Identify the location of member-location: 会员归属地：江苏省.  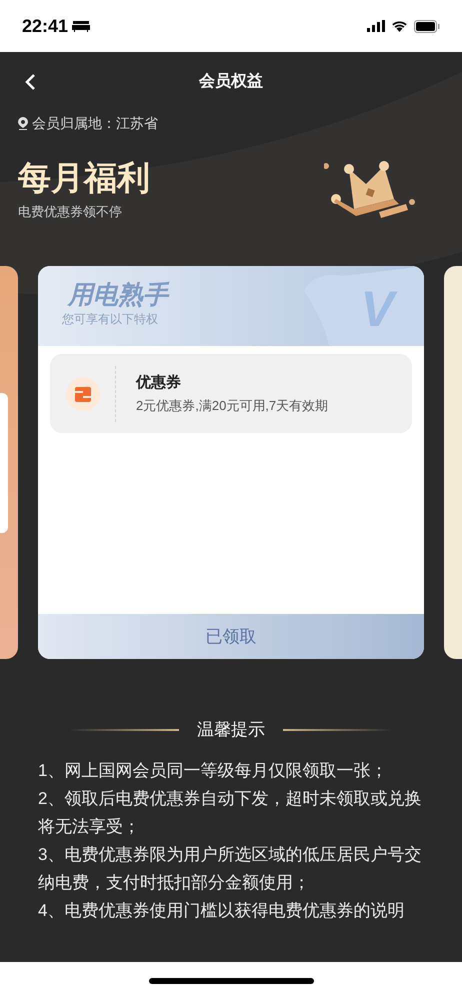
(95, 123).